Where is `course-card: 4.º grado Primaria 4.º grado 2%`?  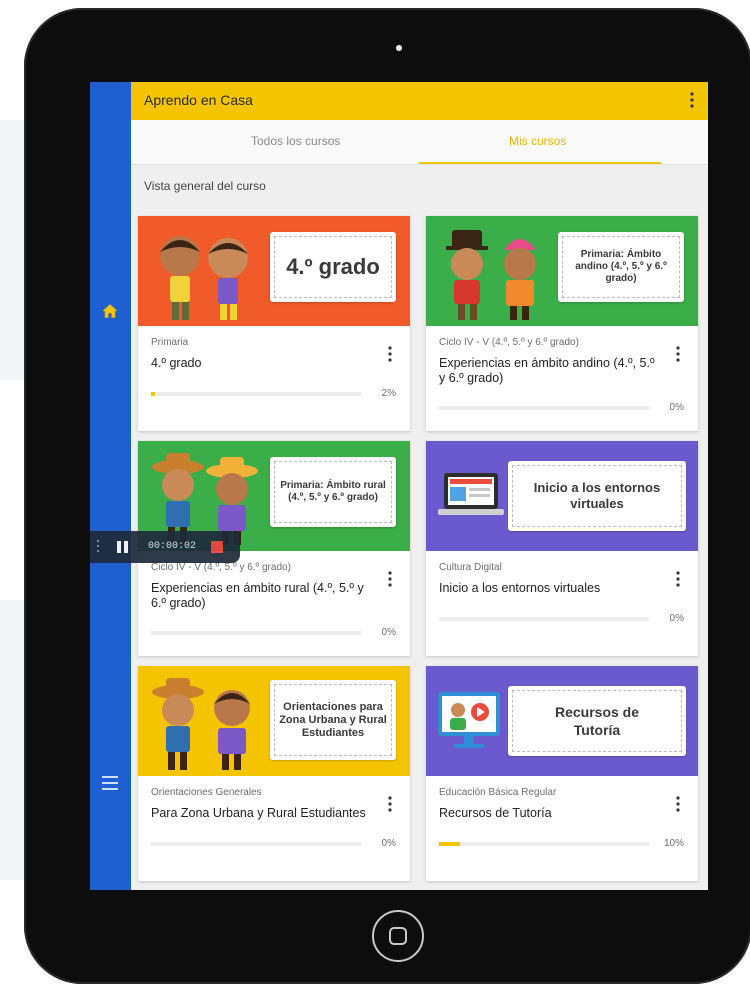
course-card: 4.º grado Primaria 4.º grado 2% is located at coordinates (274, 323).